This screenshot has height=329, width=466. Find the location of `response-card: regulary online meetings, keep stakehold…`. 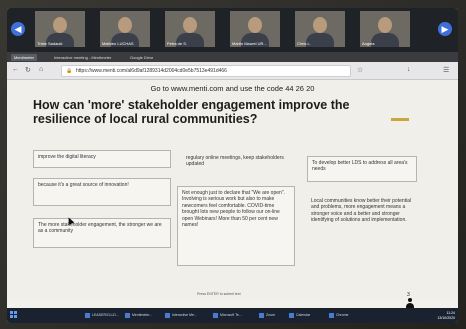

response-card: regulary online meetings, keep stakehold… is located at coordinates (235, 161).